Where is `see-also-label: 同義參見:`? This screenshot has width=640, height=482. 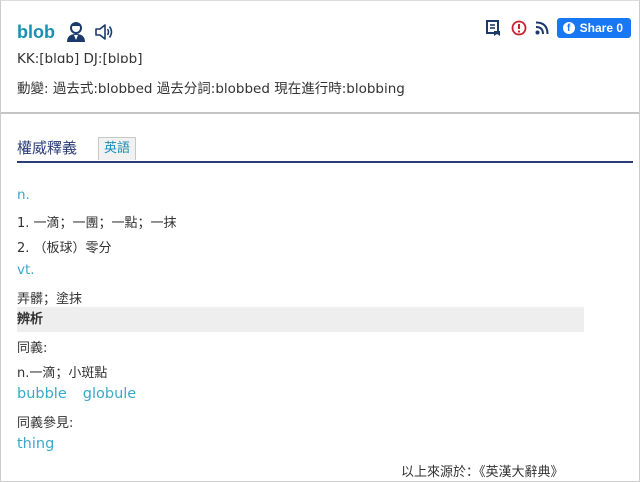
see-also-label: 同義參見: is located at coordinates (45, 423).